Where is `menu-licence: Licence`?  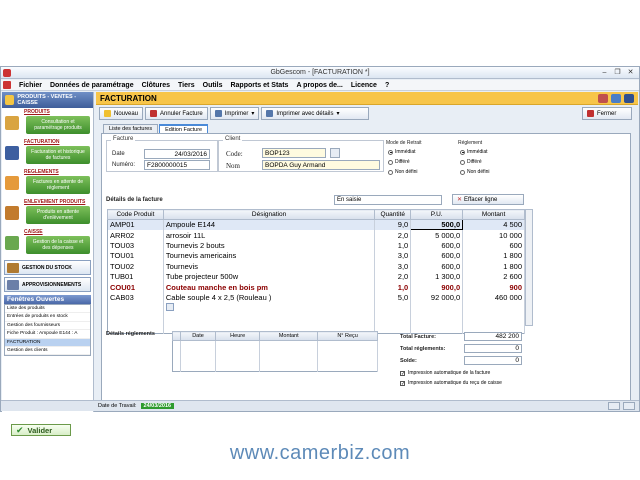 menu-licence: Licence is located at coordinates (364, 85).